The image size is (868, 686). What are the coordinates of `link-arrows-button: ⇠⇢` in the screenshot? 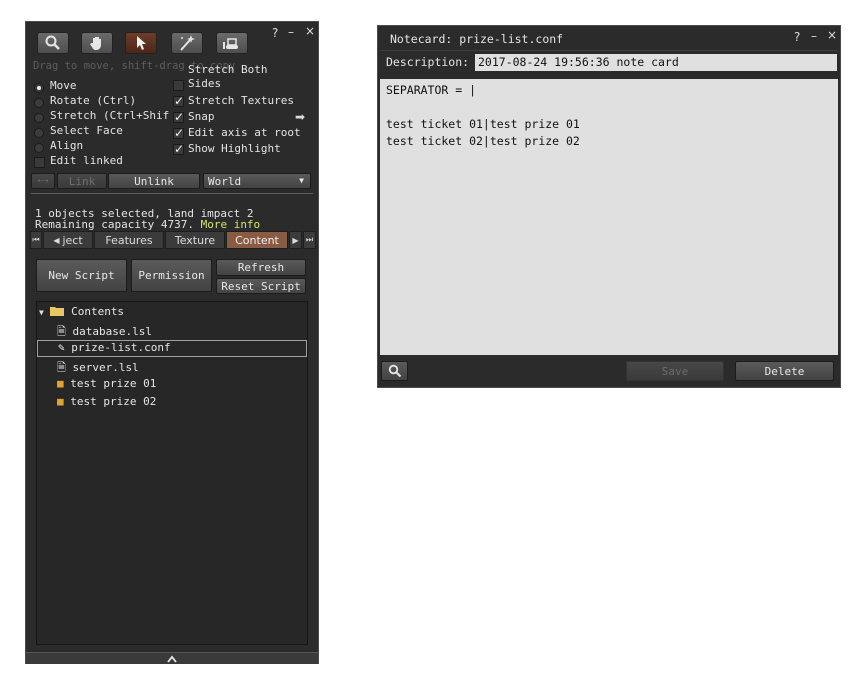 It's located at (43, 181).